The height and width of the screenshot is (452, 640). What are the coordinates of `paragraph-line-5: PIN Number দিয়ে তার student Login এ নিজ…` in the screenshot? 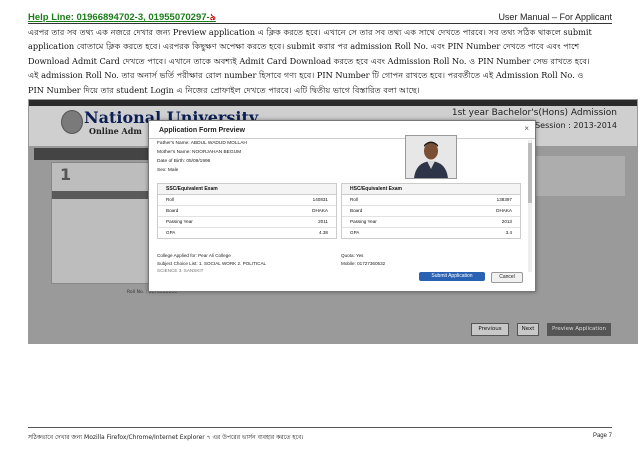 It's located at (224, 89).